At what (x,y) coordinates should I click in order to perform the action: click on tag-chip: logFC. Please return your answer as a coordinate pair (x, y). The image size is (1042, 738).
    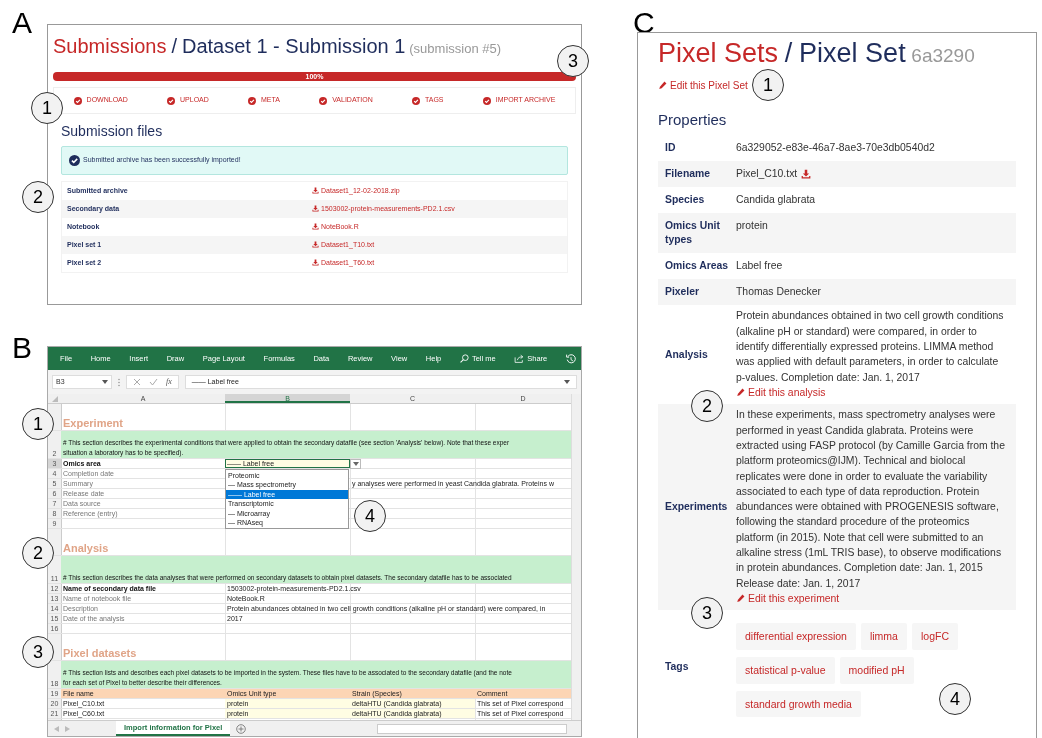
    Looking at the image, I should click on (934, 636).